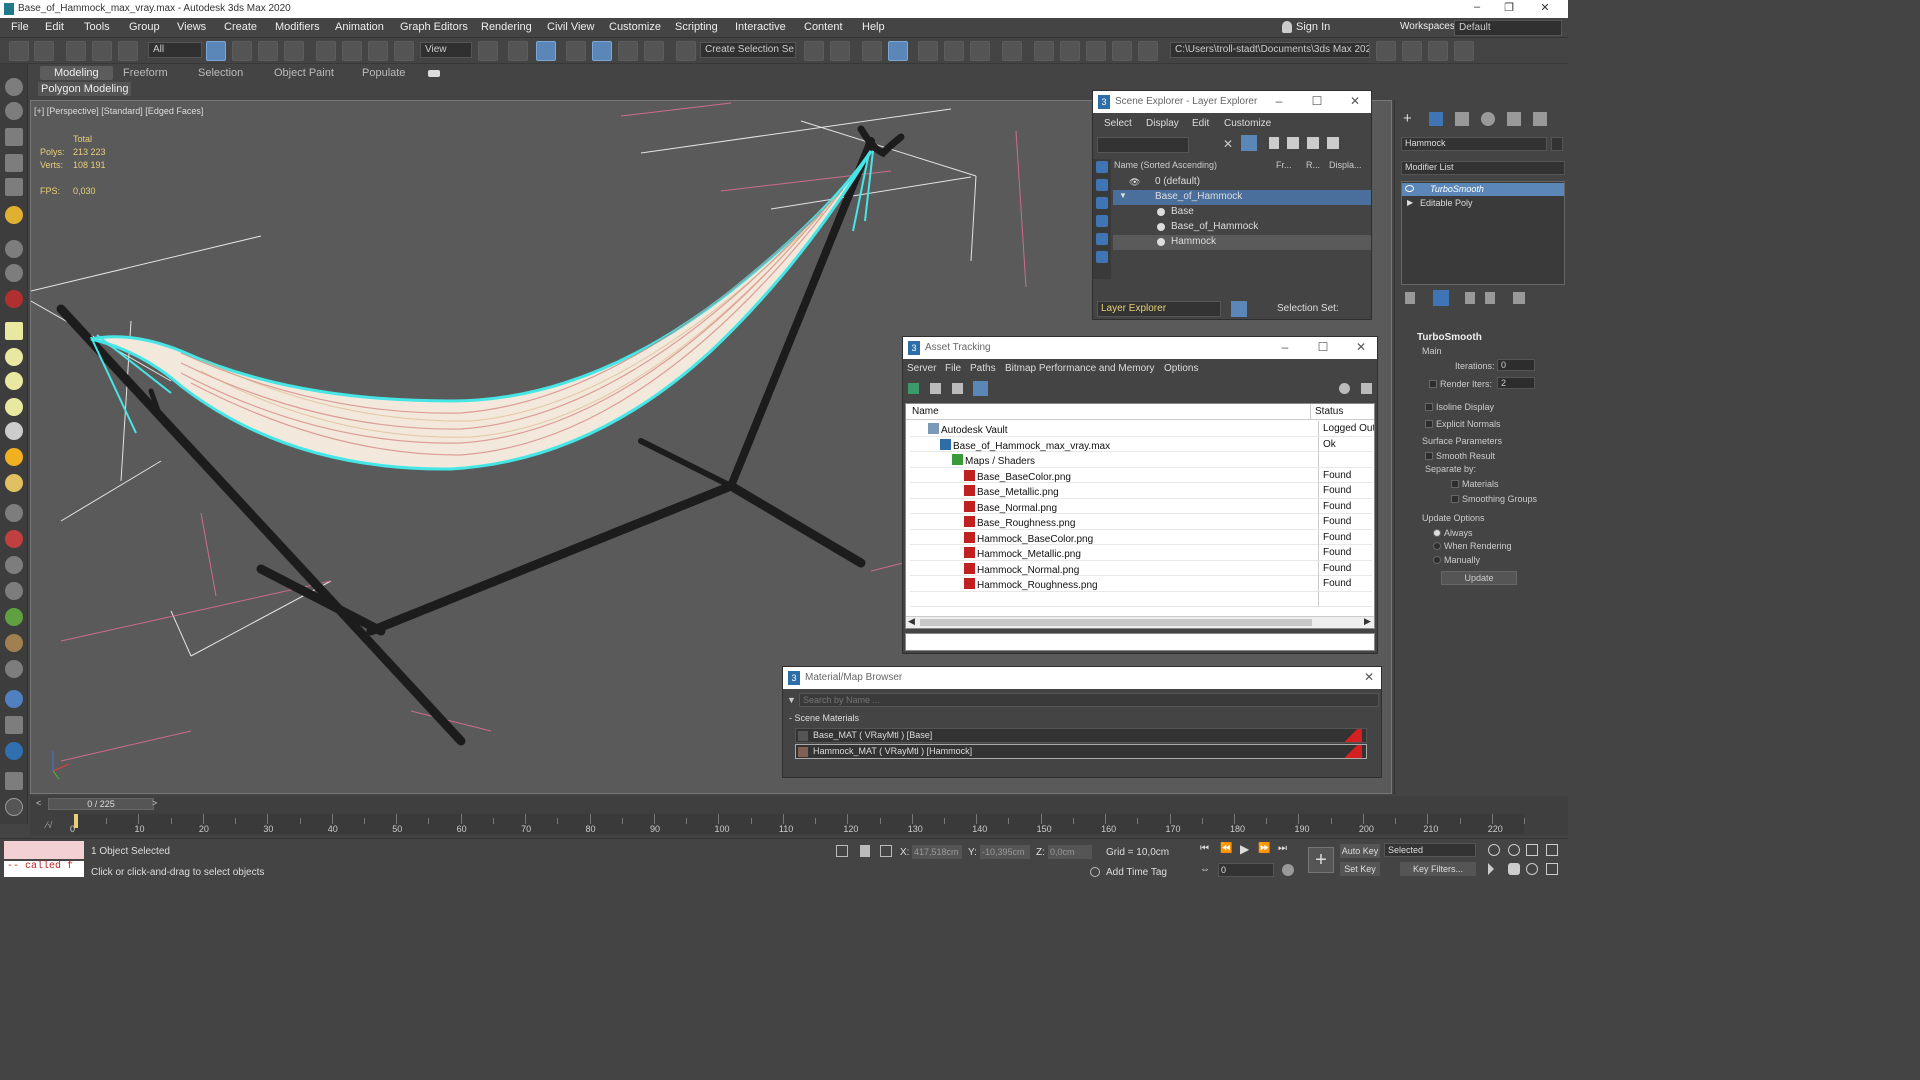 The width and height of the screenshot is (1920, 1080). I want to click on stack-item-editable-poly: ▶ Editable Poly, so click(1483, 203).